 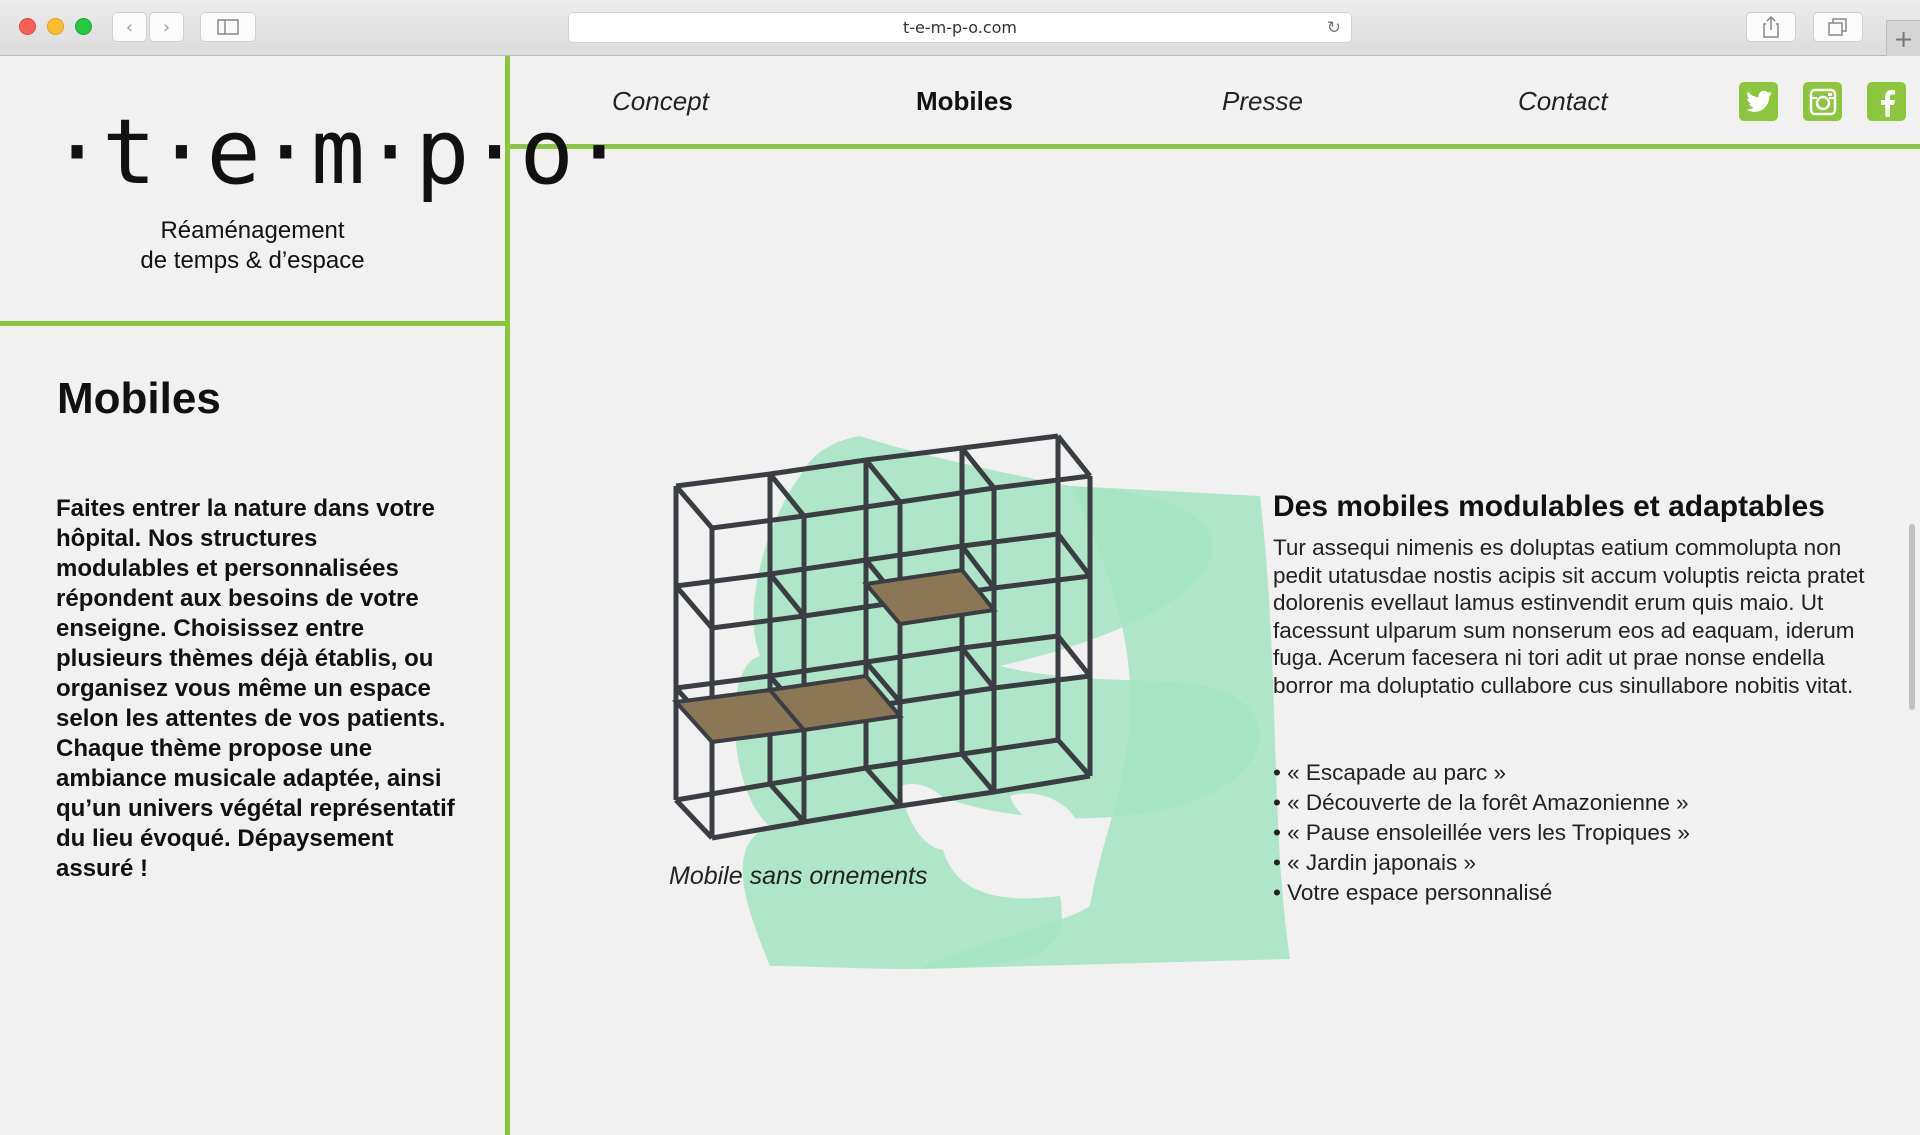 What do you see at coordinates (1334, 28) in the screenshot?
I see `reload-icon: ↻` at bounding box center [1334, 28].